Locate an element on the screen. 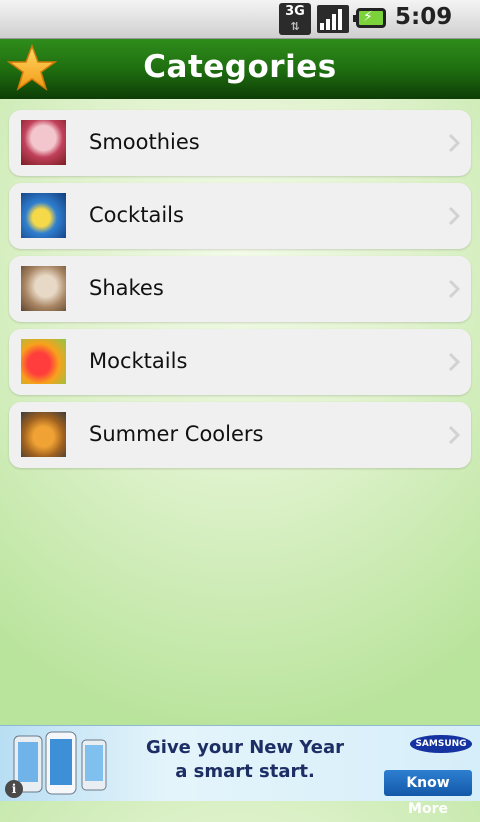  ad-line-2: a smart start. is located at coordinates (245, 771).